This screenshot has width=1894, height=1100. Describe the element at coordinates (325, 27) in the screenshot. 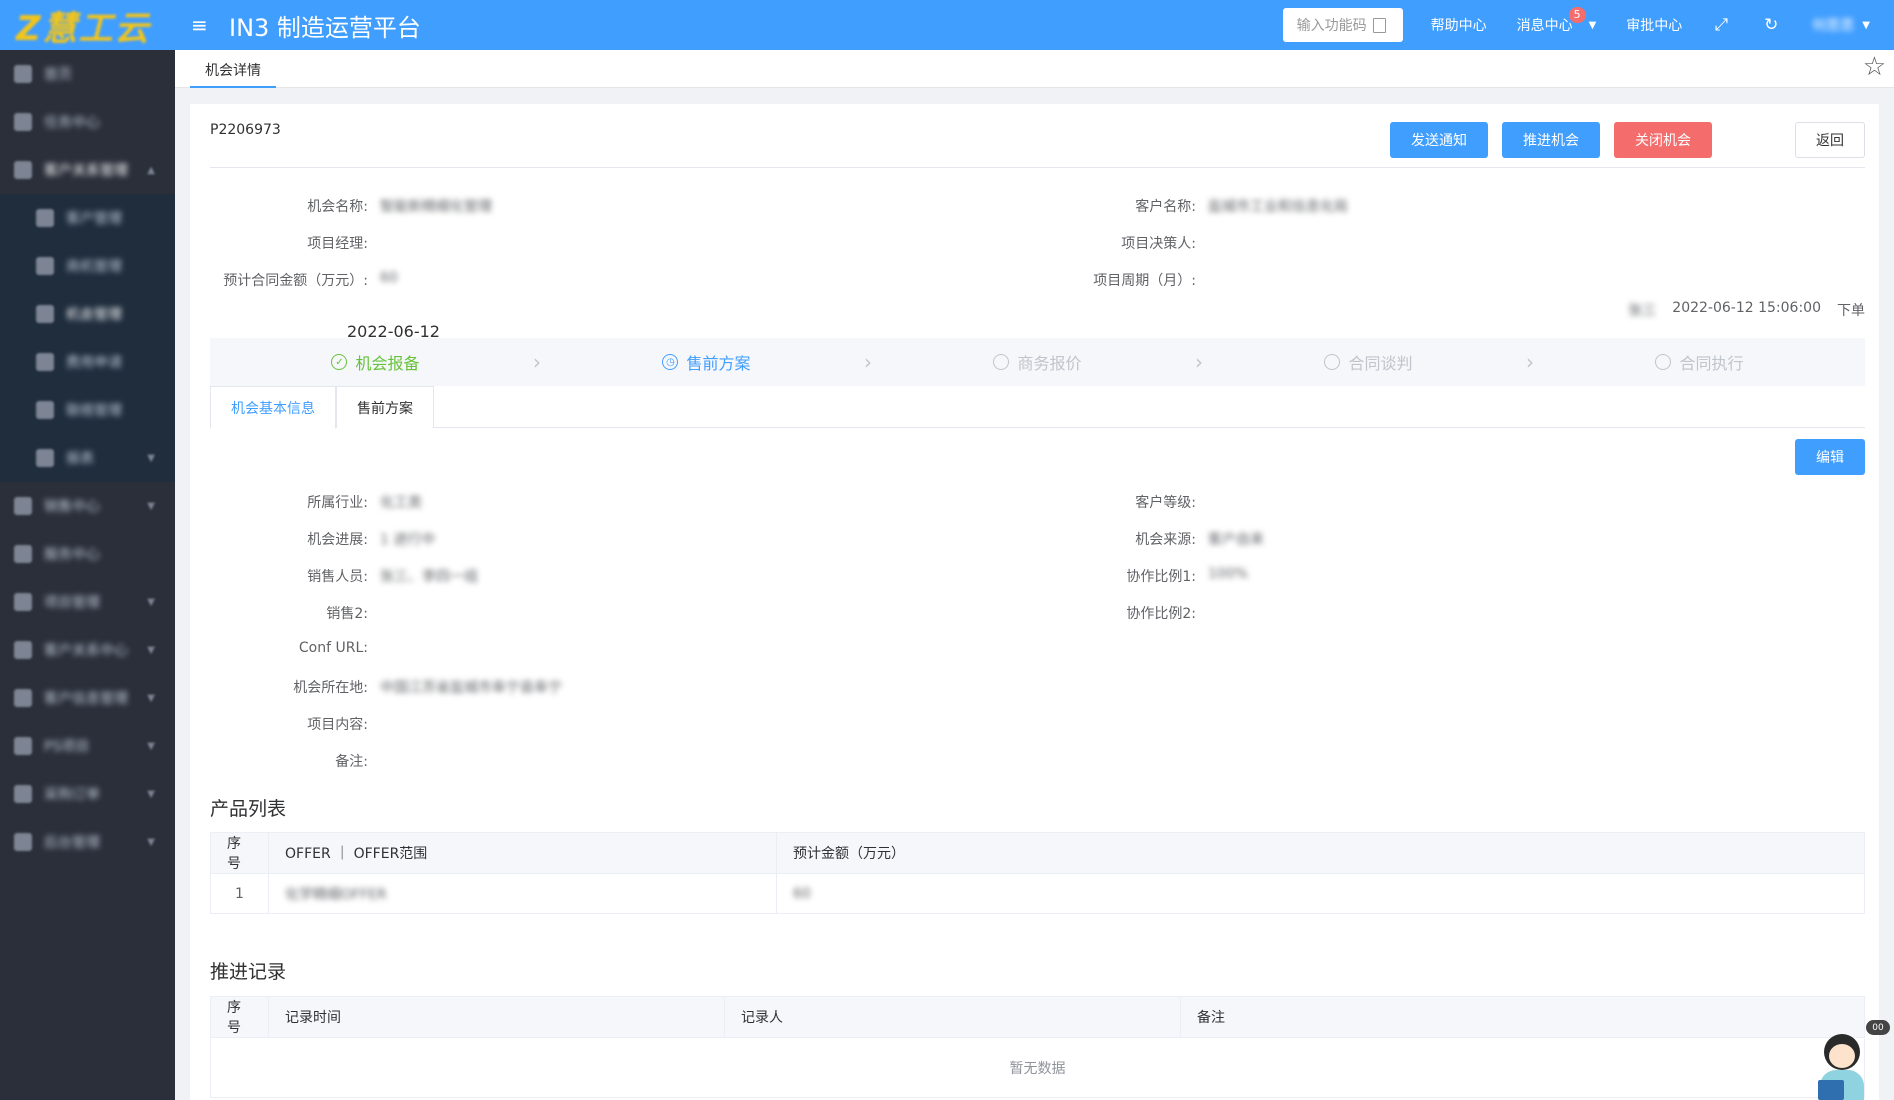

I see `app-title: IN3 制造运营平台` at that location.